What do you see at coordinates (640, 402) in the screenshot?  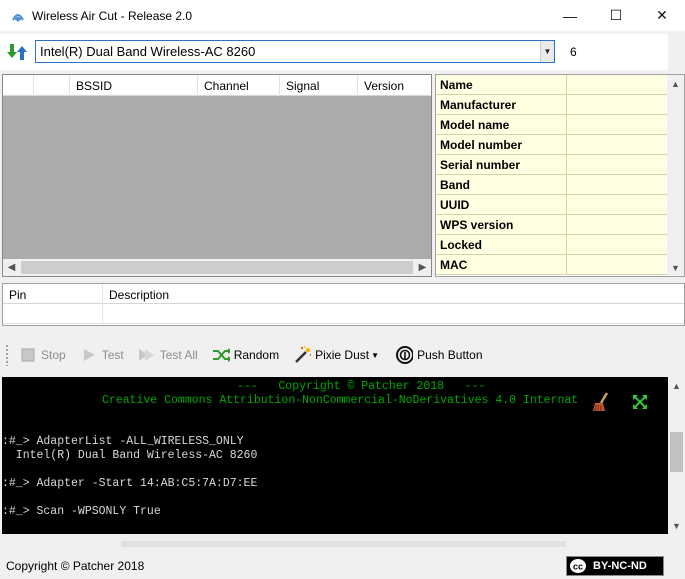 I see `expand-icon` at bounding box center [640, 402].